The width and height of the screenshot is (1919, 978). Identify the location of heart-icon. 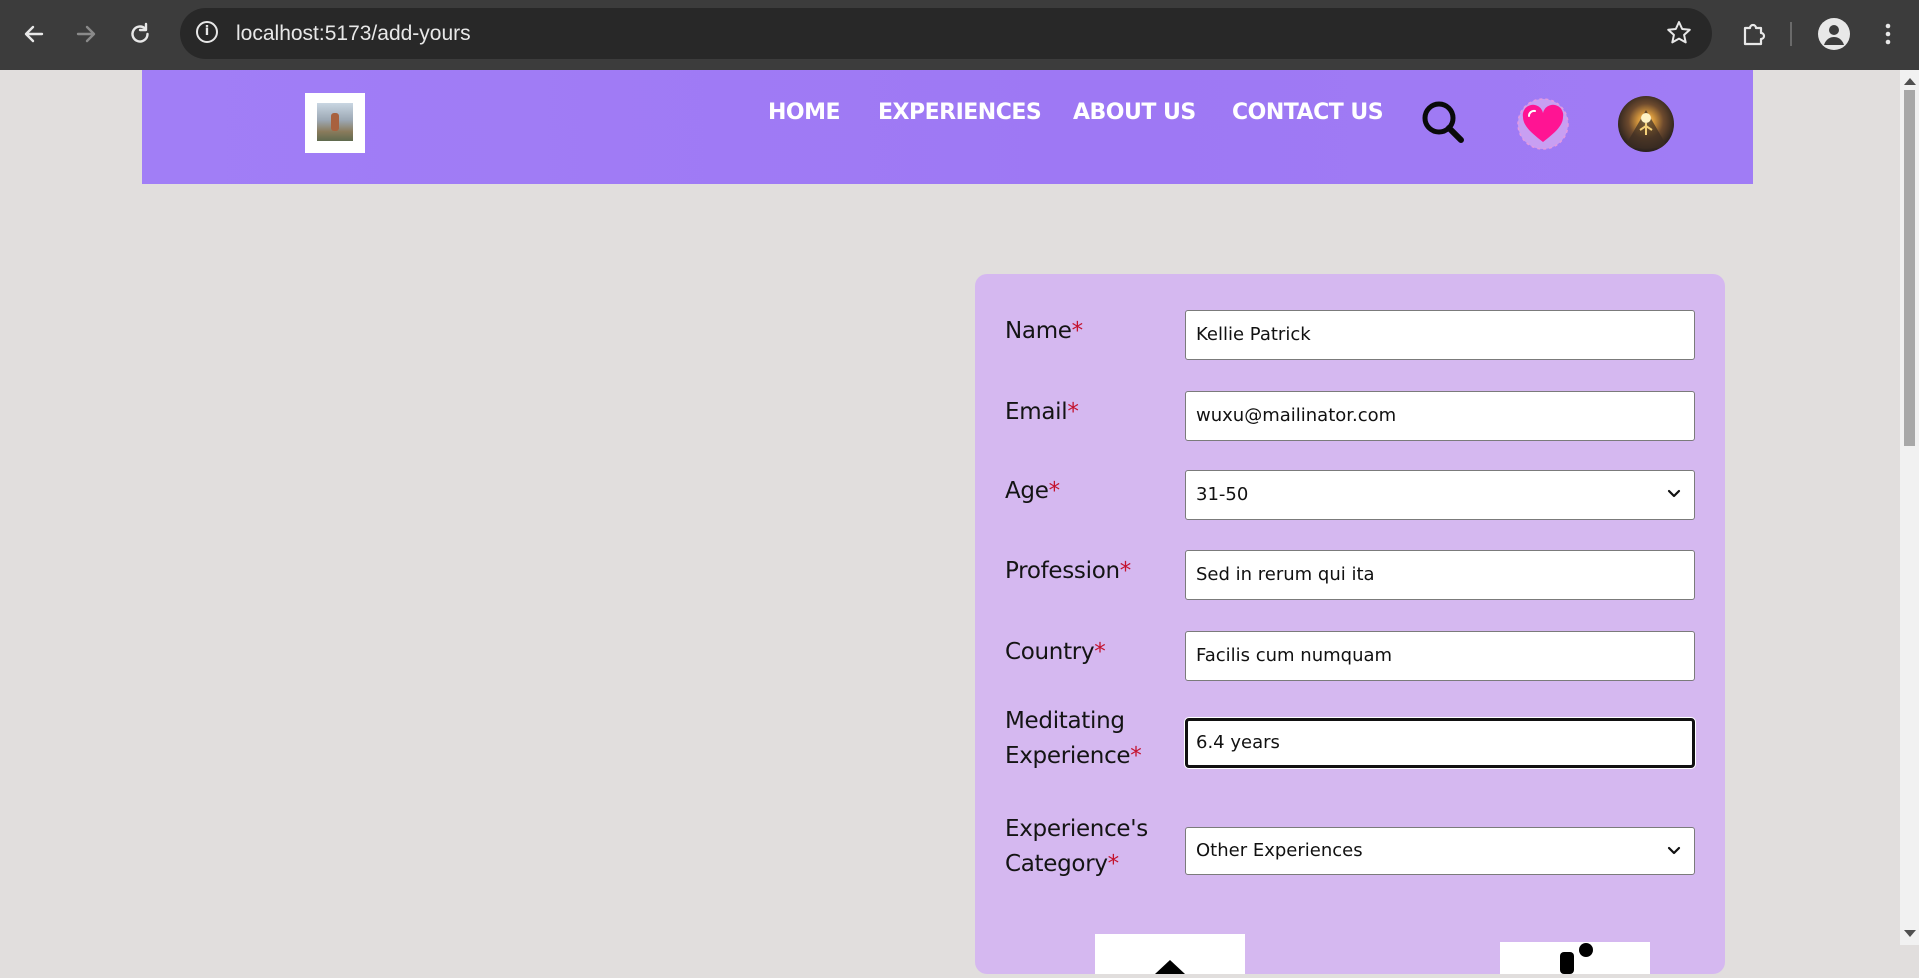
(1543, 124).